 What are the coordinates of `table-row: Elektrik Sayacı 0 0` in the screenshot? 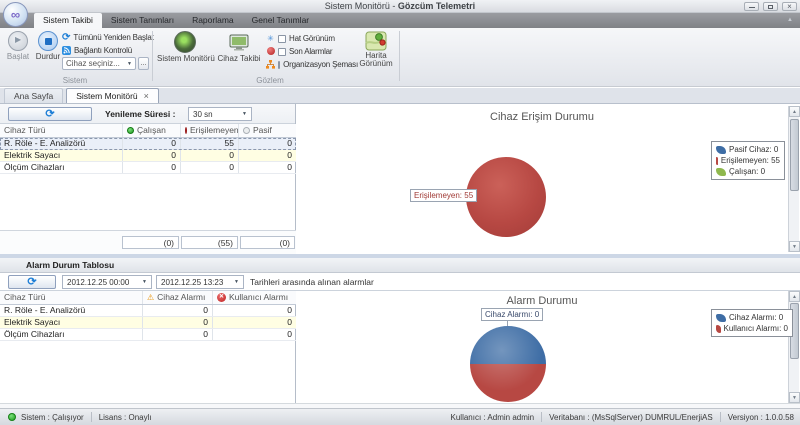 It's located at (148, 323).